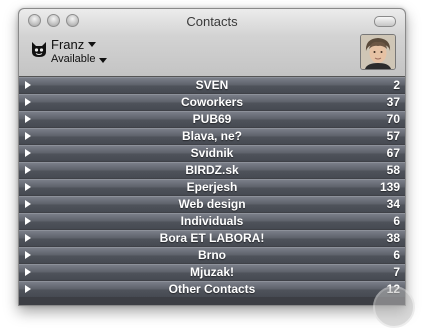  I want to click on group-name: PUB69, so click(212, 119).